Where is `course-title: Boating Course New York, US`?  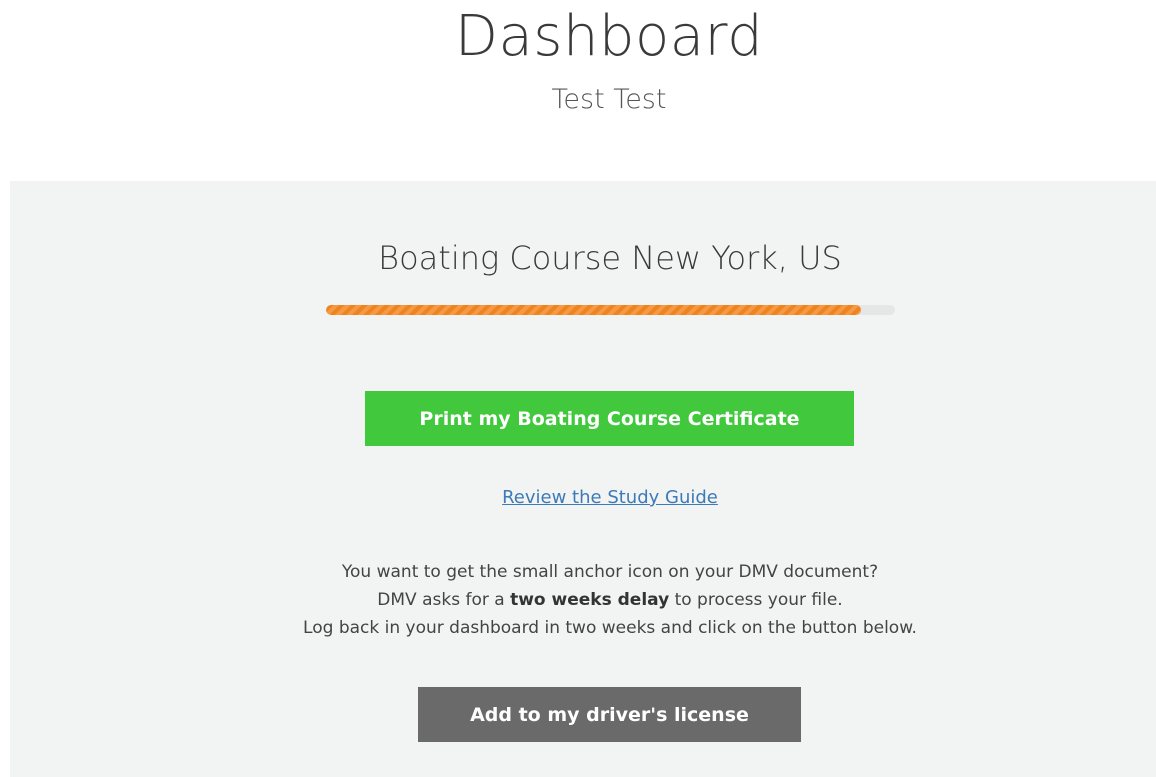 course-title: Boating Course New York, US is located at coordinates (610, 258).